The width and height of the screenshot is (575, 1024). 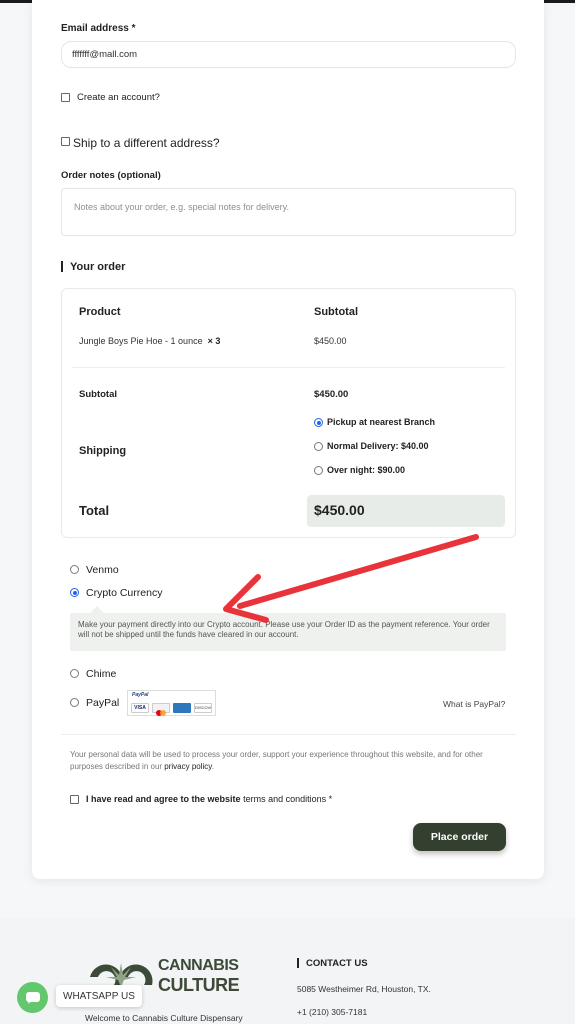 What do you see at coordinates (332, 1012) in the screenshot?
I see `footer-phone: +1 (210) 305-7181` at bounding box center [332, 1012].